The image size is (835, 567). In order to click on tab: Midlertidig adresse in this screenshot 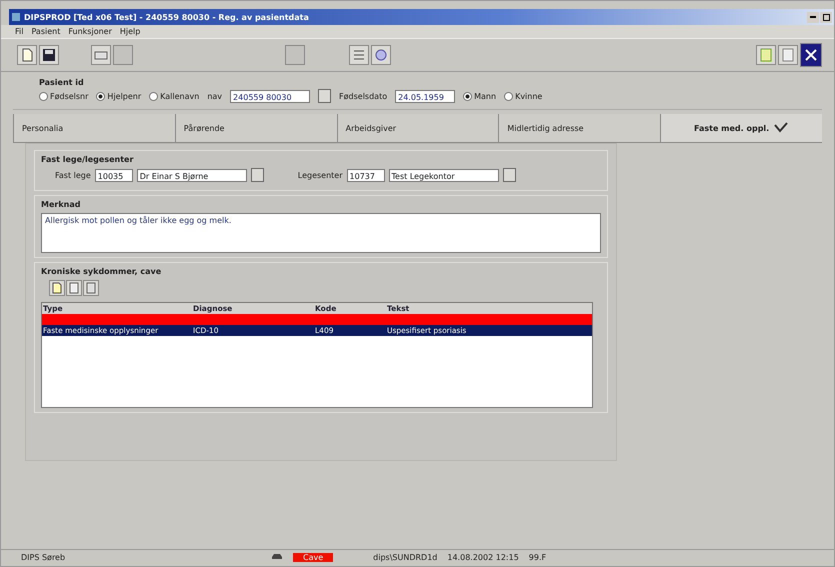, I will do `click(579, 128)`.